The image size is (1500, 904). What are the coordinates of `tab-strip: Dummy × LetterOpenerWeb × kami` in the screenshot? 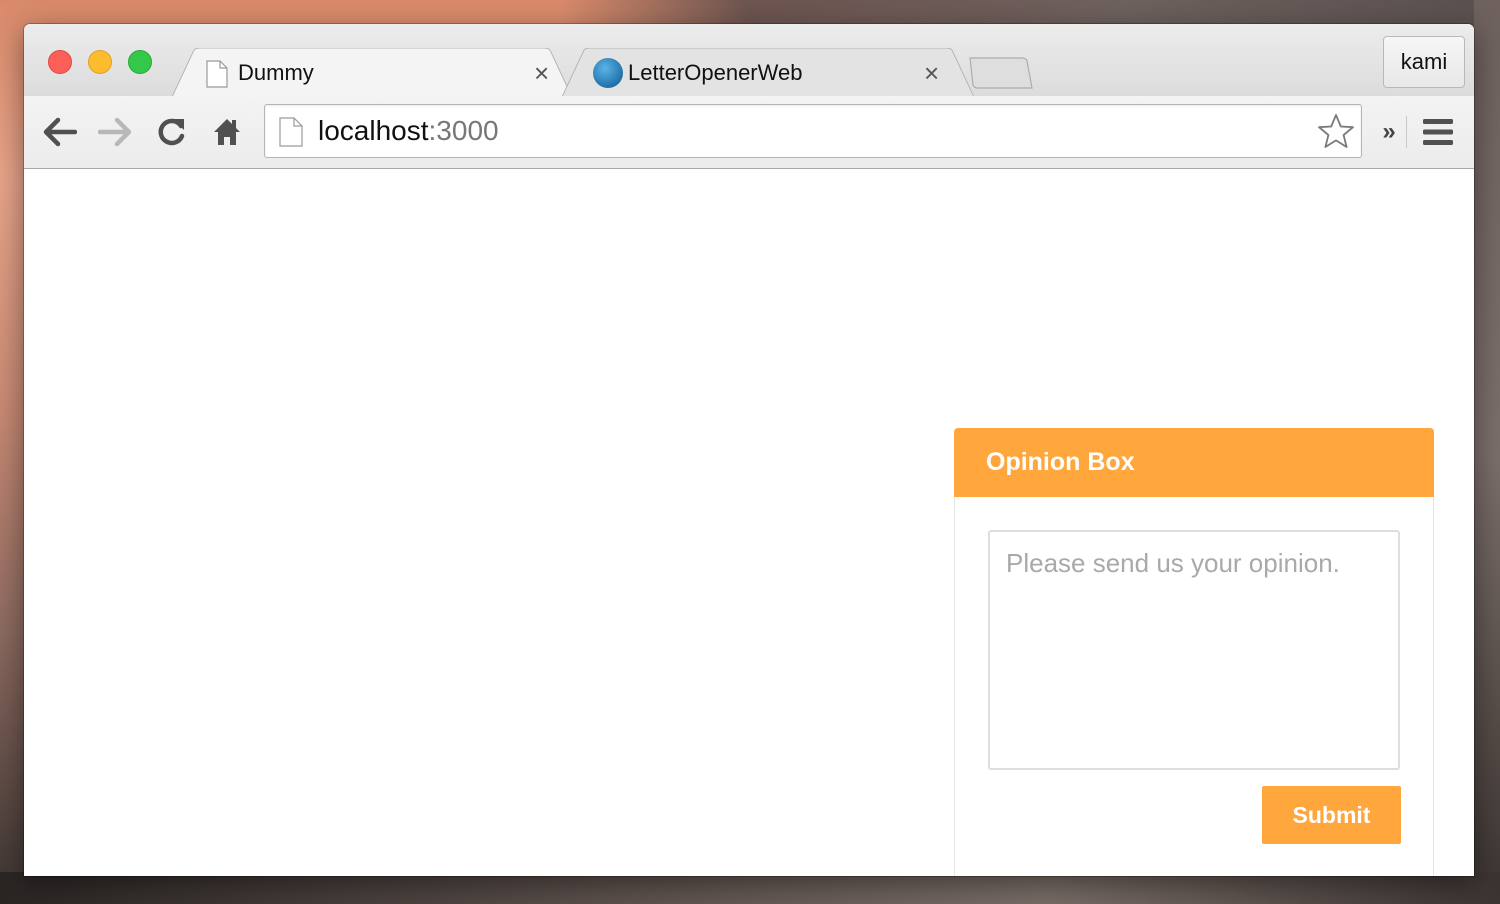 It's located at (749, 60).